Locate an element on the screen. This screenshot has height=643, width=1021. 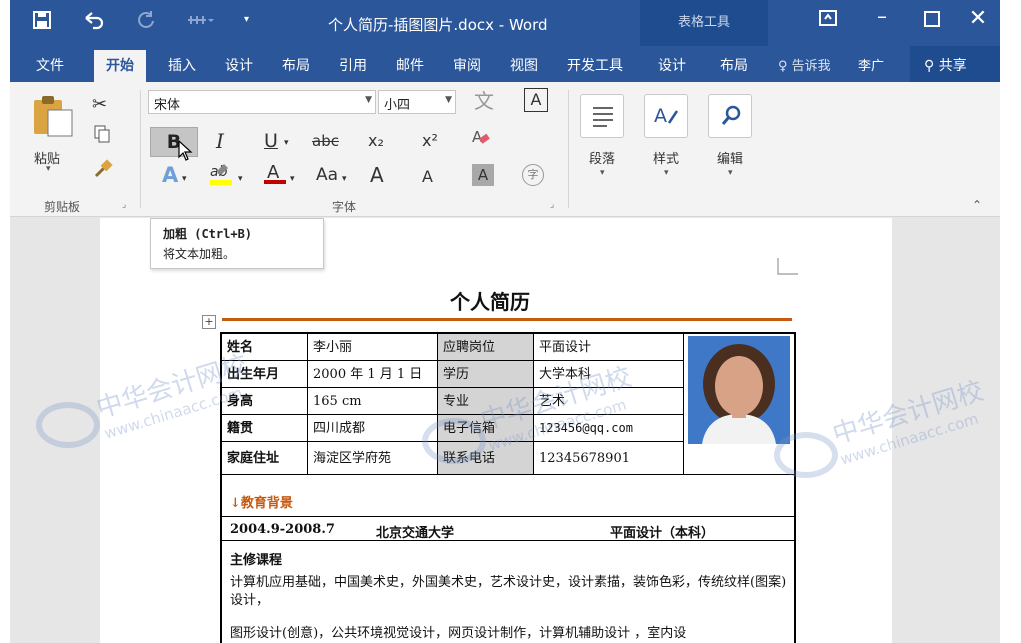
paste-button: 粘贴 ▾ is located at coordinates (53, 134).